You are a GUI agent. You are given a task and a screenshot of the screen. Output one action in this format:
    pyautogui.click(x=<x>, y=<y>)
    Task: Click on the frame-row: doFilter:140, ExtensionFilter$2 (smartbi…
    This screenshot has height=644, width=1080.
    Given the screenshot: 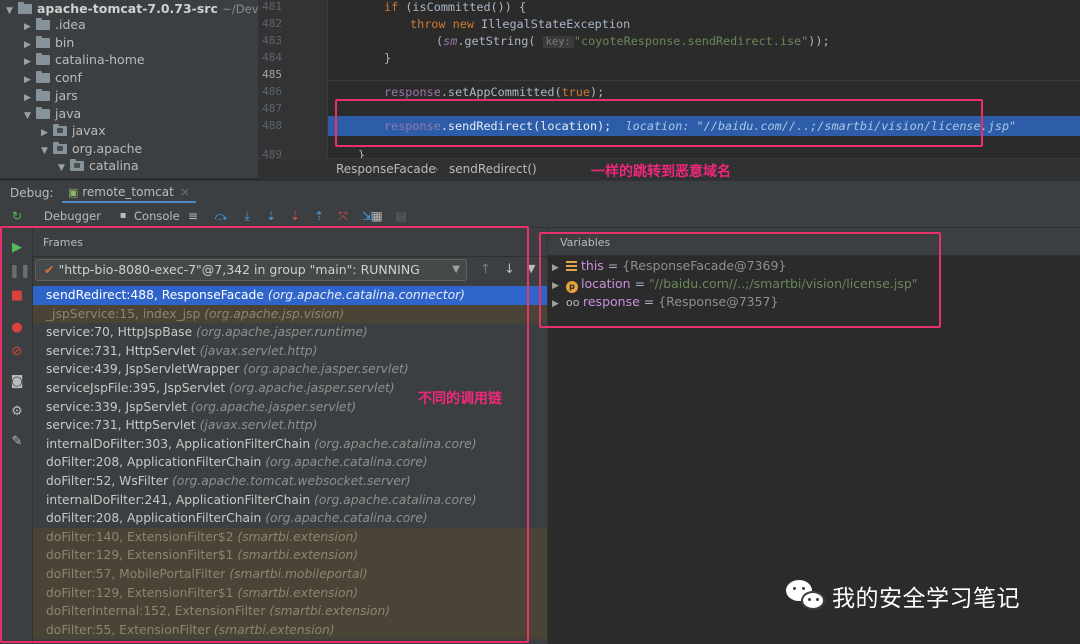 What is the action you would take?
    pyautogui.click(x=290, y=537)
    